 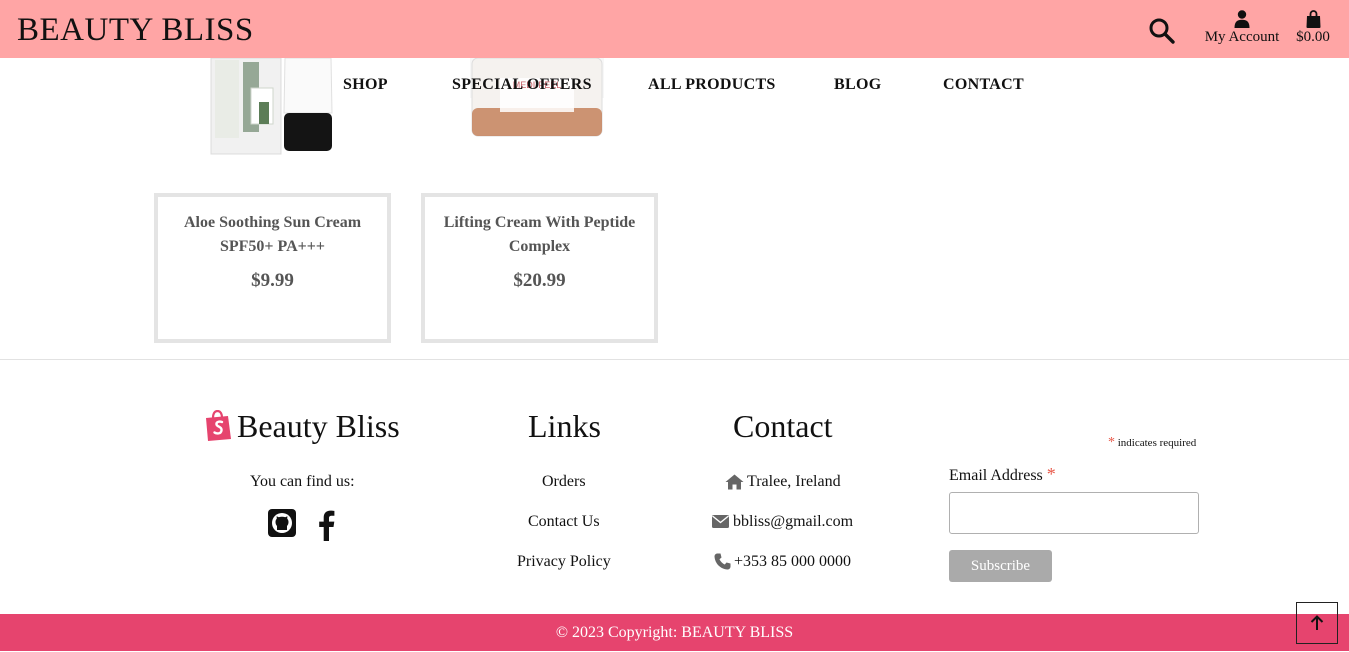 I want to click on product-image-sun-cream, so click(x=272, y=108).